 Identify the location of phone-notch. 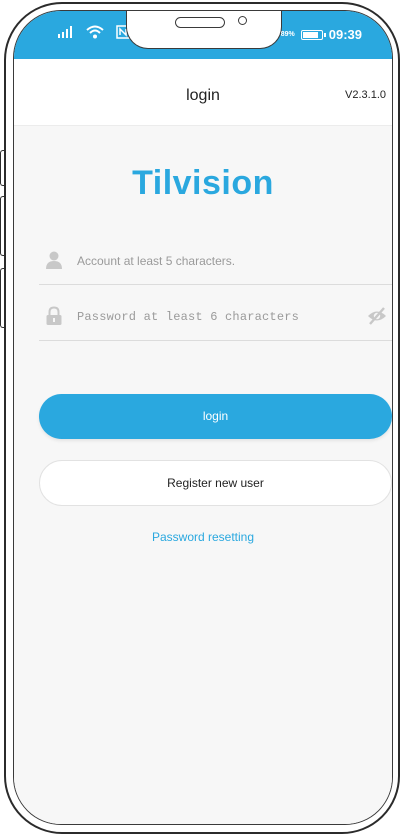
(204, 30).